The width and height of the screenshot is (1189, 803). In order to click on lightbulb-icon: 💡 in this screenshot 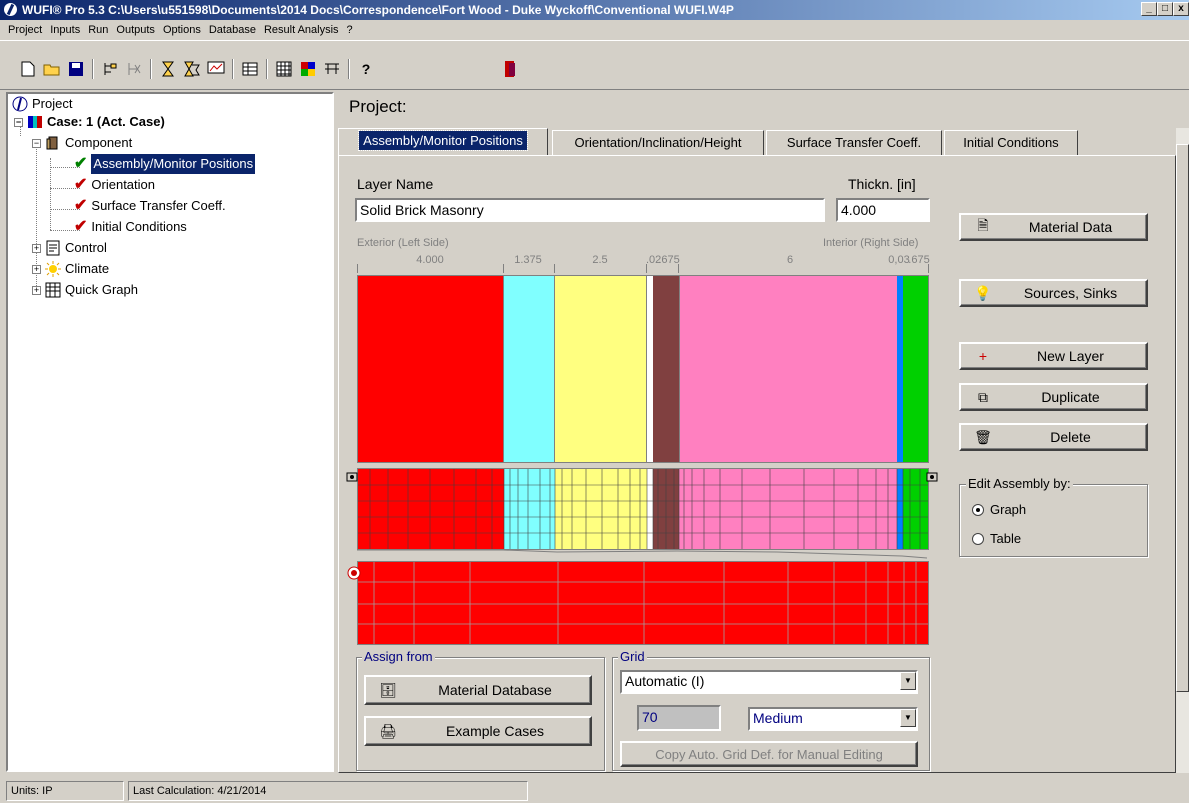, I will do `click(983, 292)`.